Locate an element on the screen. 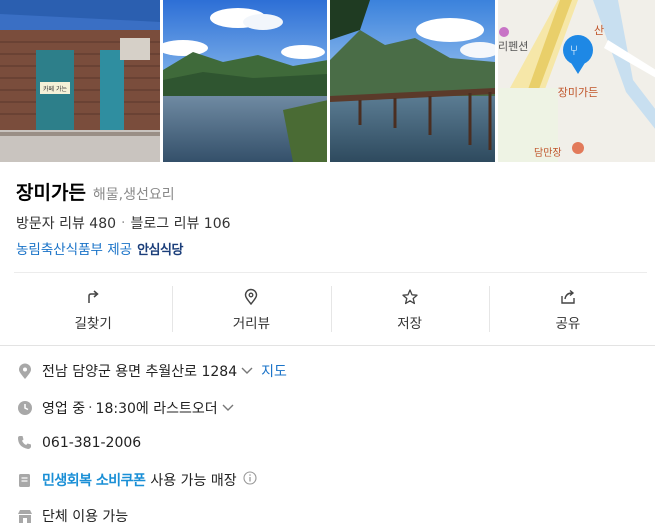 The image size is (655, 526). map-top-label: 산 is located at coordinates (599, 30).